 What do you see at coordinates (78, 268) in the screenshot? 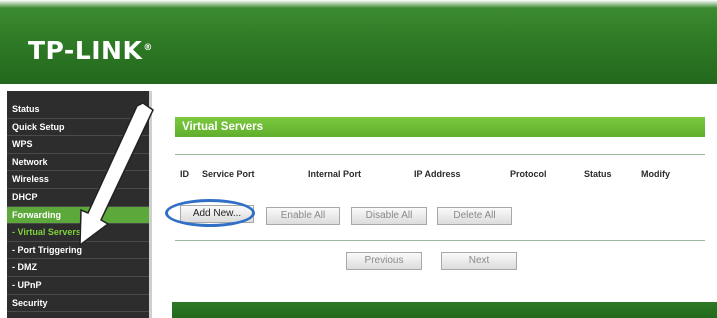
I see `sidebar-item-dmz: - DMZ` at bounding box center [78, 268].